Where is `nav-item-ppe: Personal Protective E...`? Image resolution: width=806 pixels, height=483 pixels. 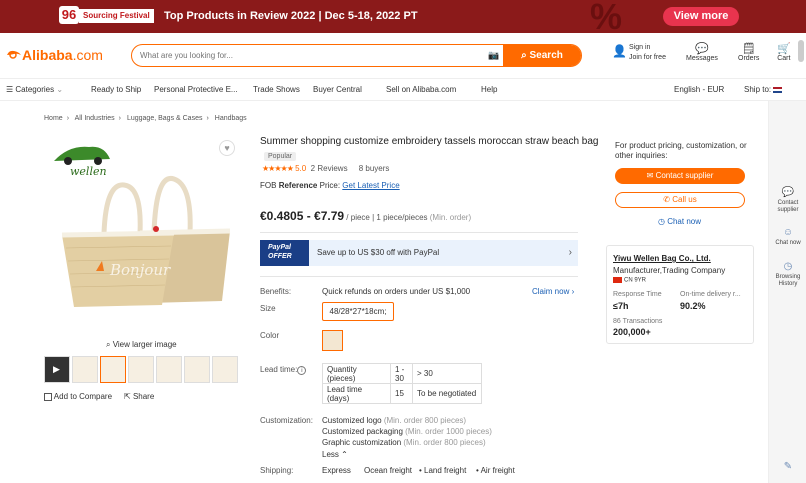
nav-item-ppe: Personal Protective E... is located at coordinates (196, 89).